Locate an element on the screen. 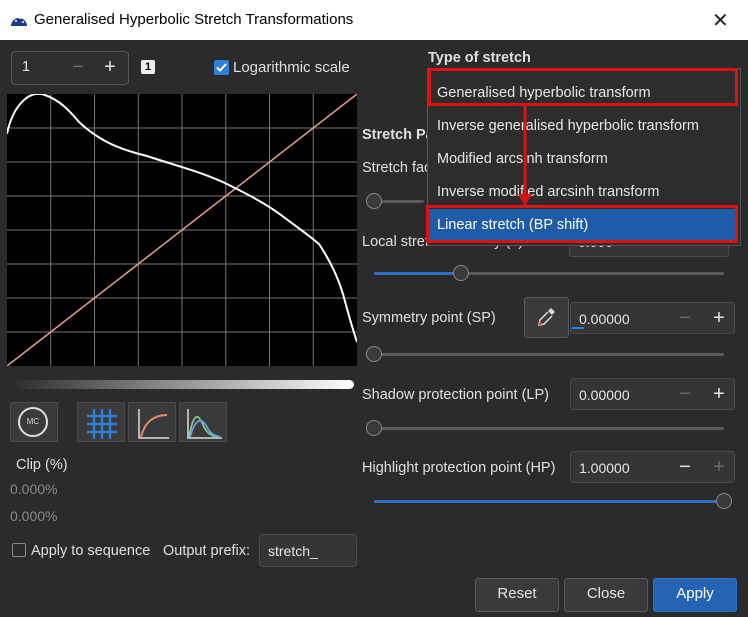 The height and width of the screenshot is (617, 748). highlight-slider-handle is located at coordinates (724, 501).